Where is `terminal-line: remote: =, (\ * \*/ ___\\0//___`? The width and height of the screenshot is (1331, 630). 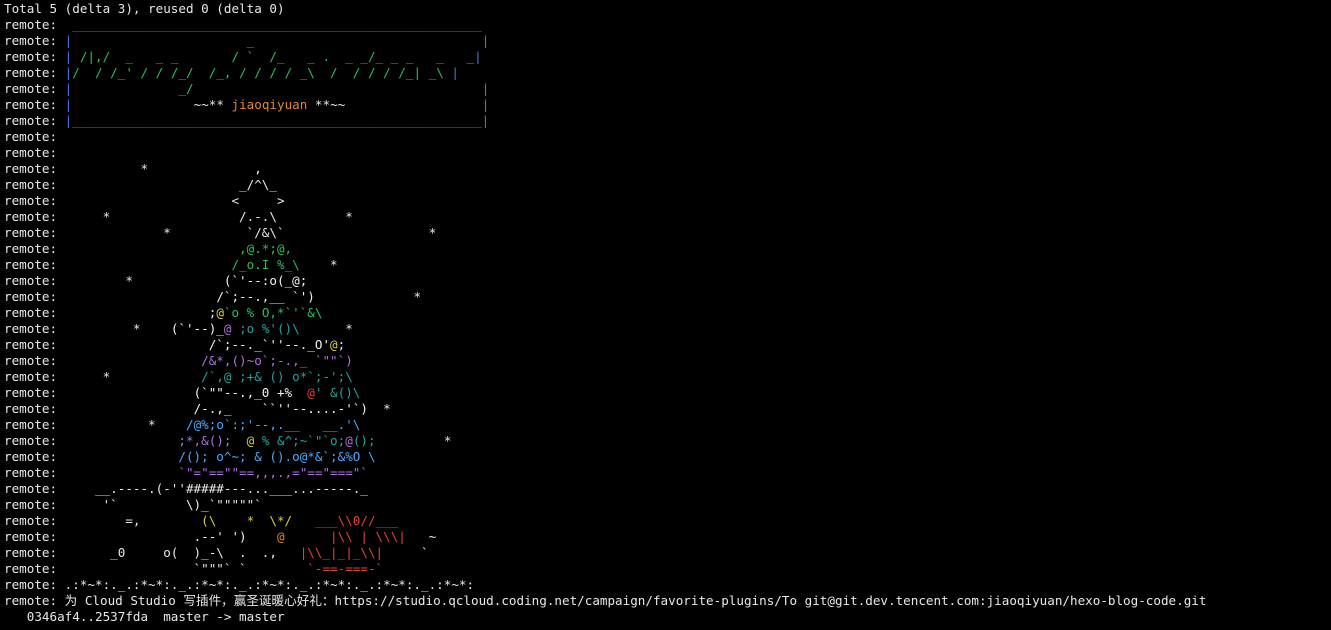 terminal-line: remote: =, (\ * \*/ ___\\0//___ is located at coordinates (665, 521).